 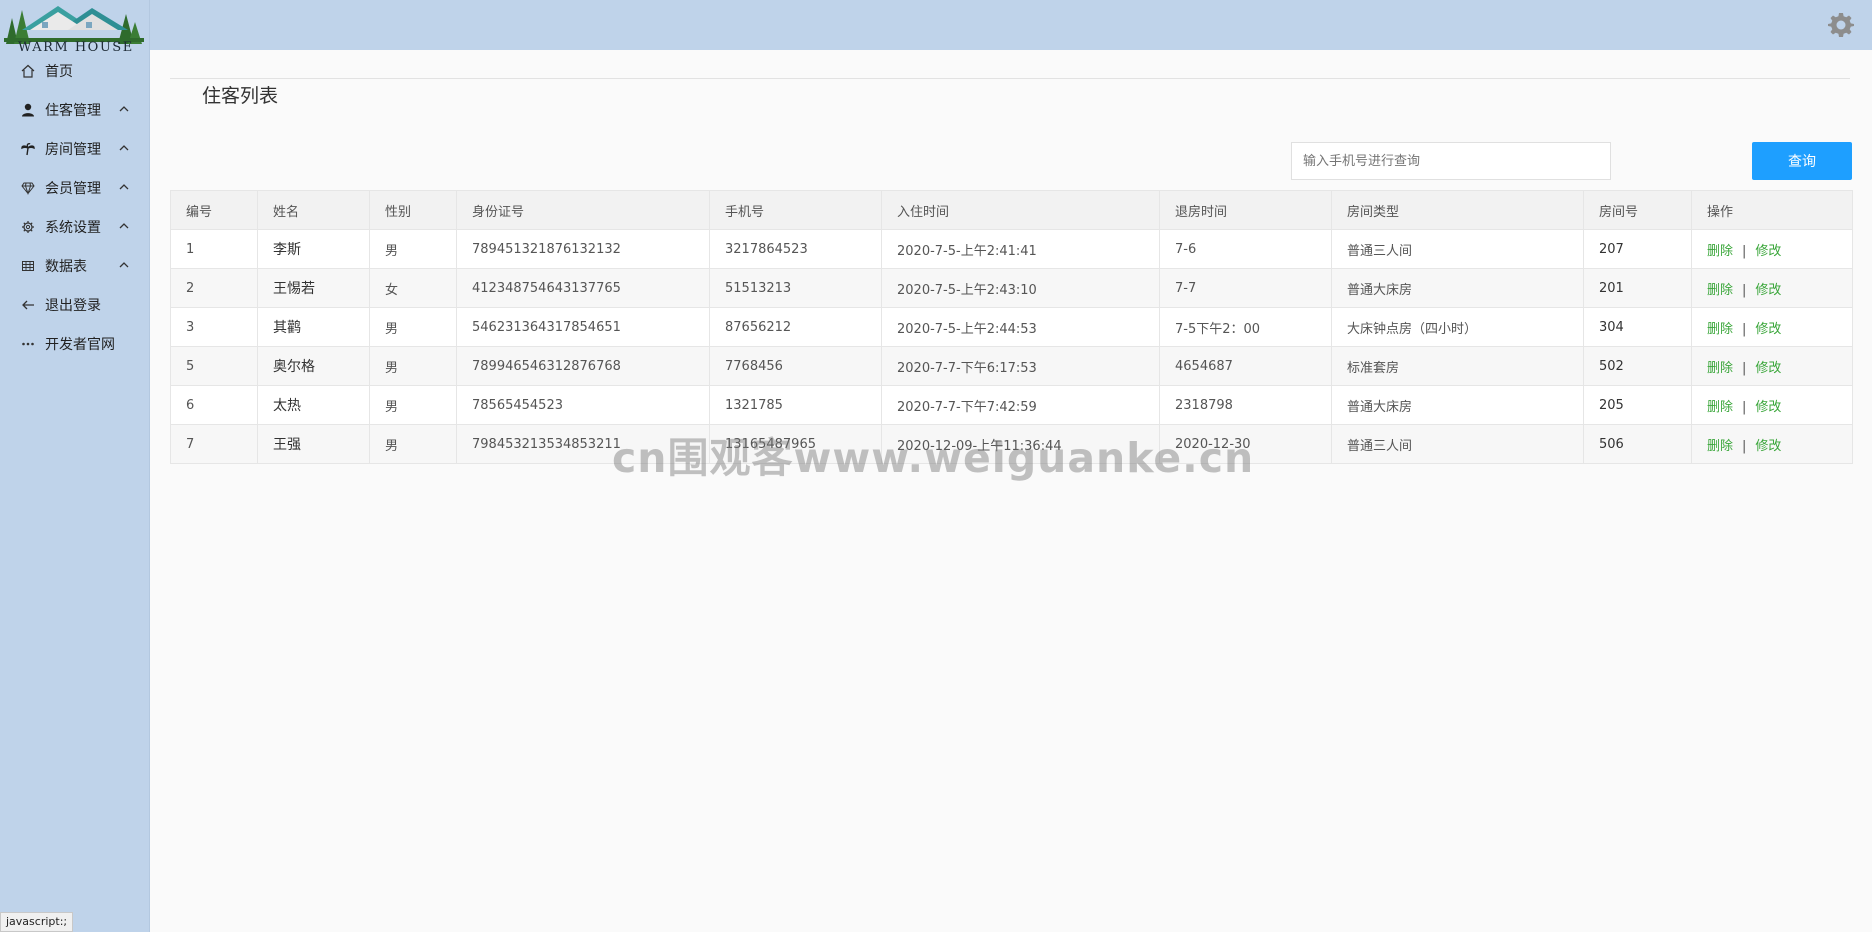 What do you see at coordinates (413, 210) in the screenshot?
I see `column-header: 性别` at bounding box center [413, 210].